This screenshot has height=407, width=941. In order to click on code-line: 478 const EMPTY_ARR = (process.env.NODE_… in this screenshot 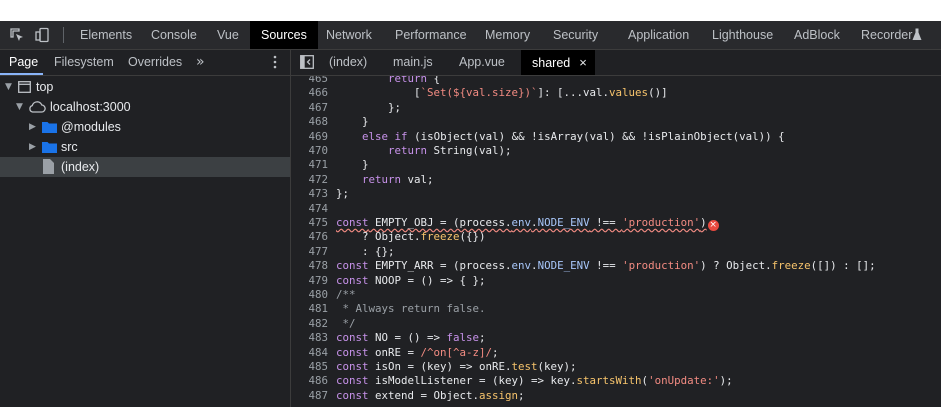, I will do `click(616, 266)`.